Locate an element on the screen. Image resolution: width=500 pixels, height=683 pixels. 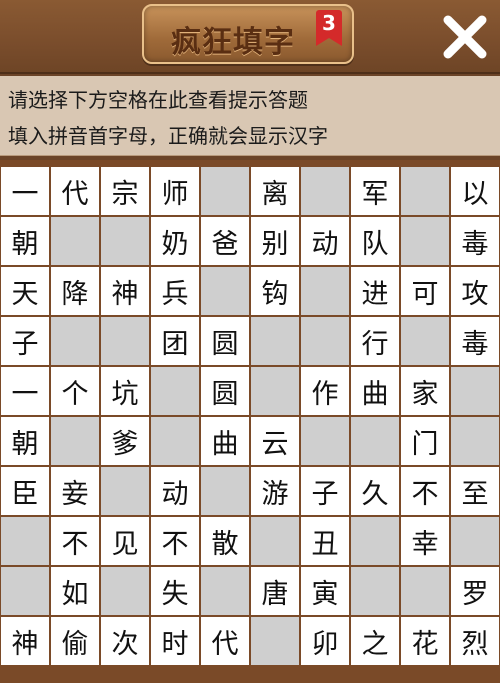
board-cell-char: 丑 is located at coordinates (325, 541).